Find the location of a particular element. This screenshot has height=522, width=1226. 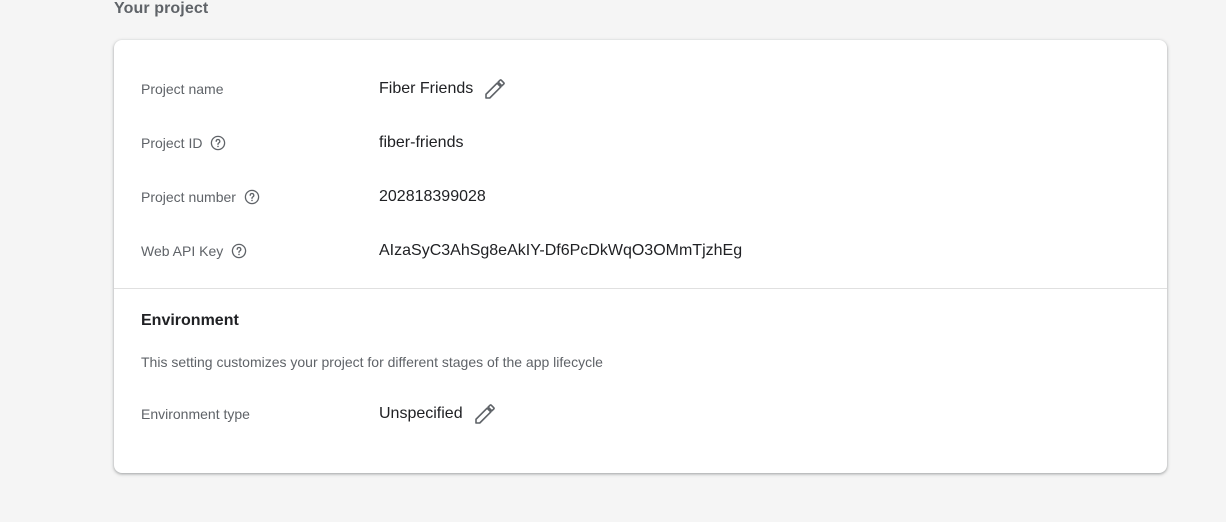

project-id-value: fiber-friends is located at coordinates (421, 143).